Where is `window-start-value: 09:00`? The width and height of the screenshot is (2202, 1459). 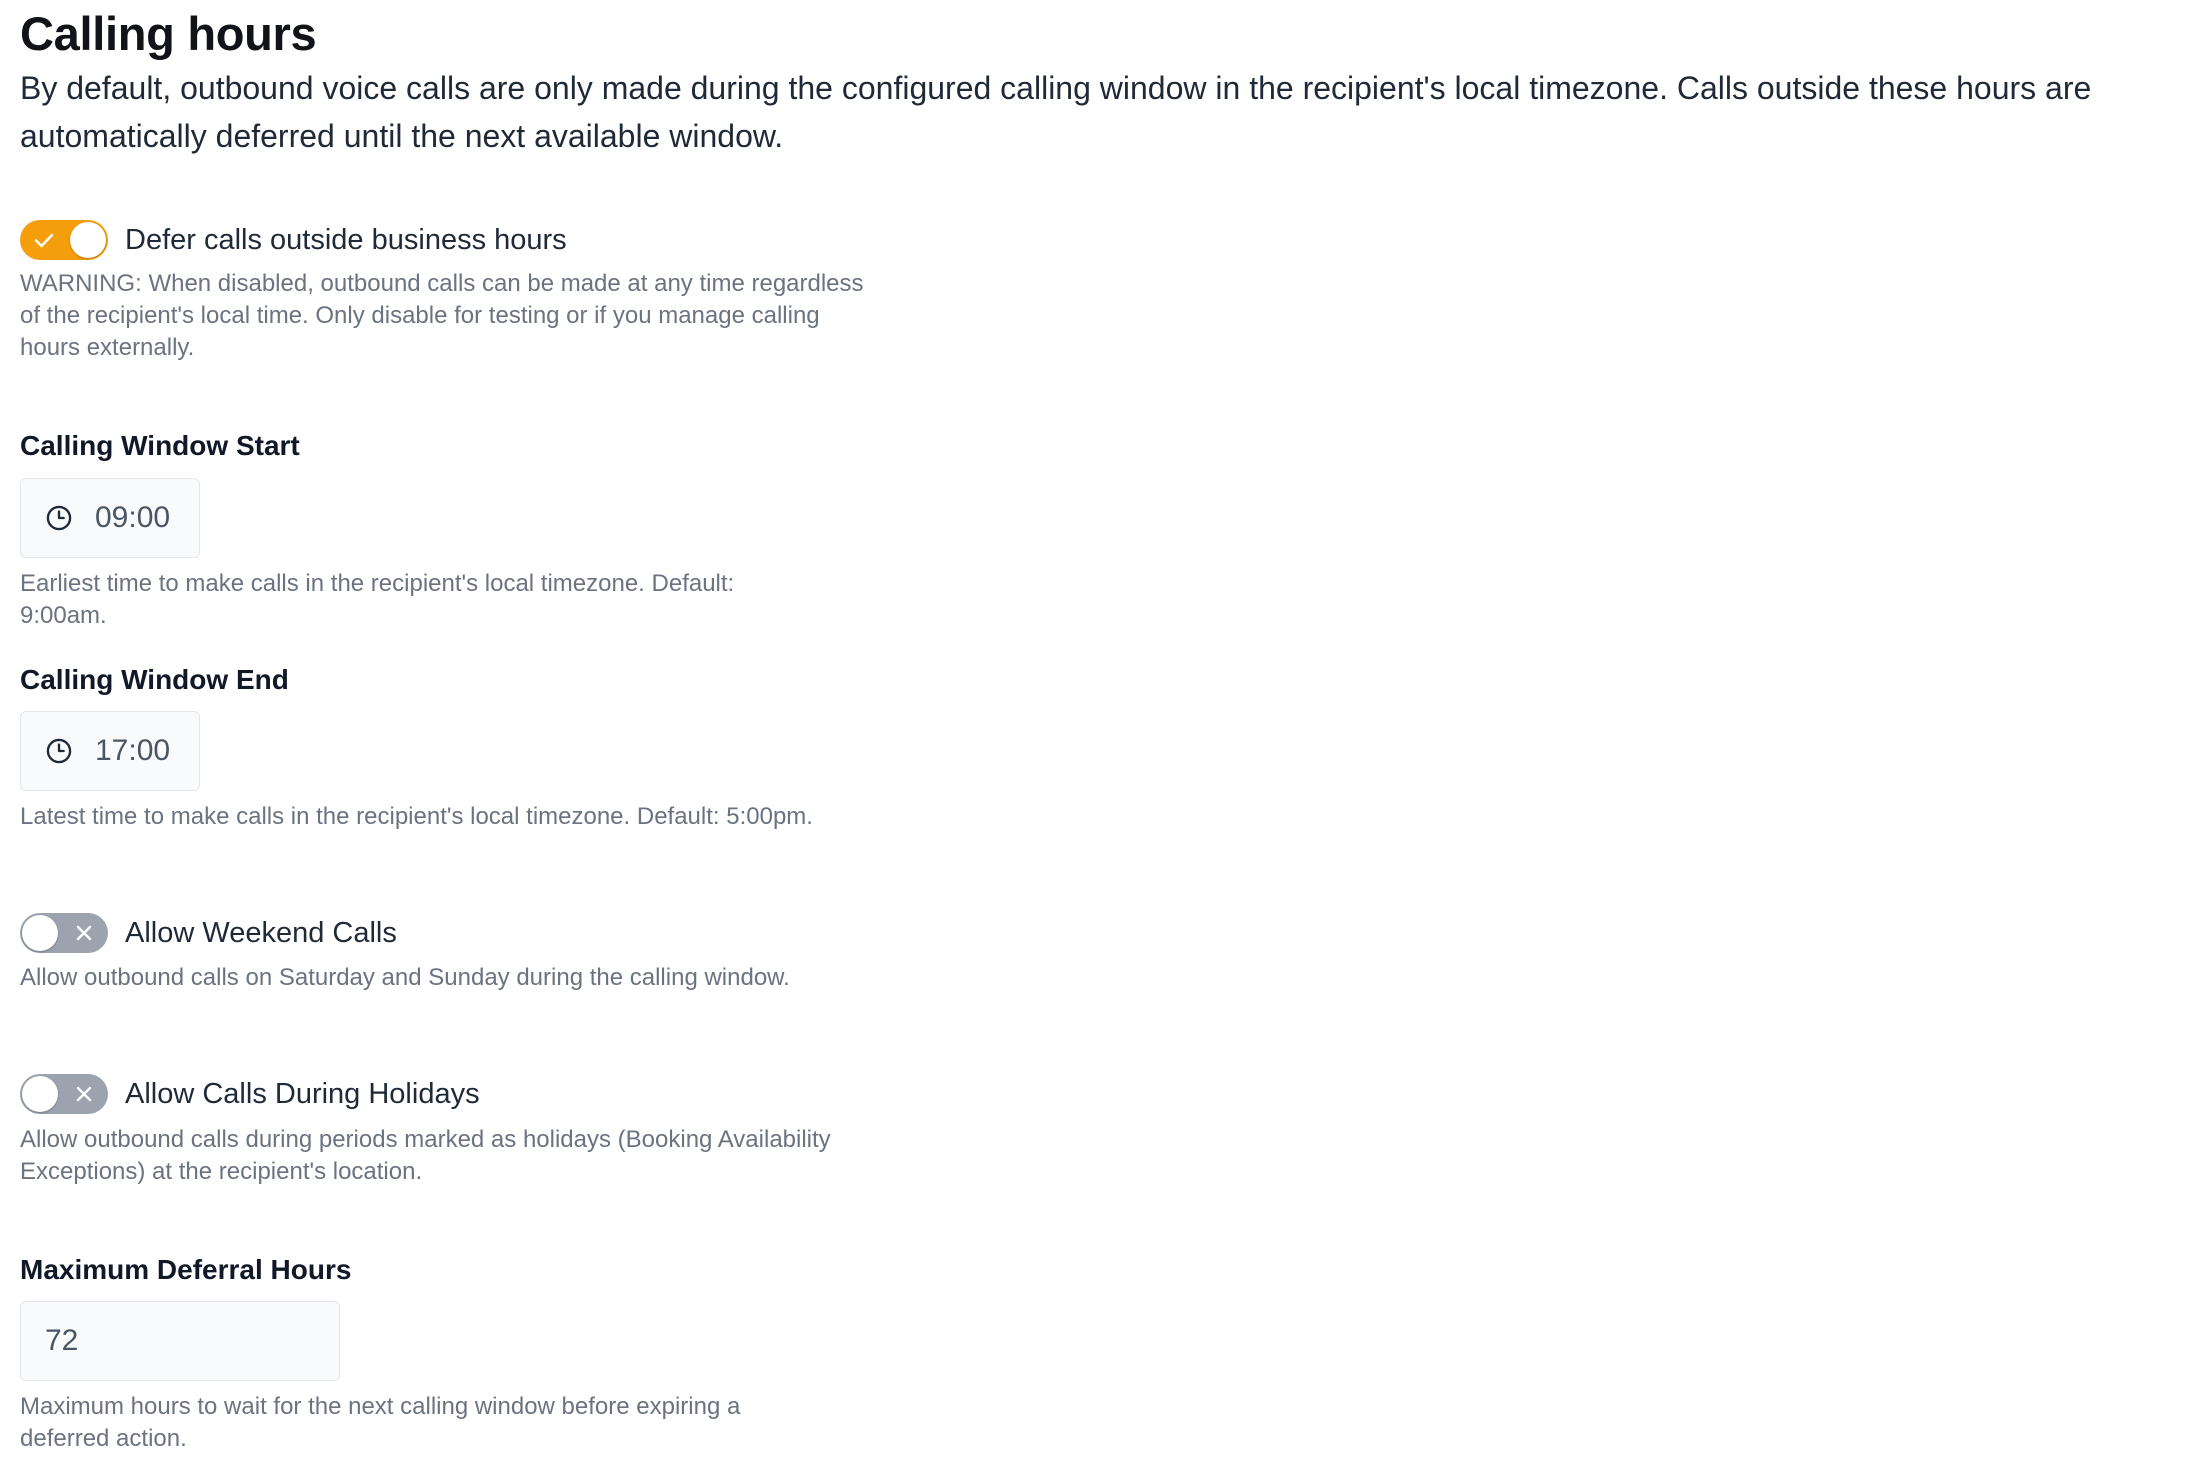
window-start-value: 09:00 is located at coordinates (133, 517).